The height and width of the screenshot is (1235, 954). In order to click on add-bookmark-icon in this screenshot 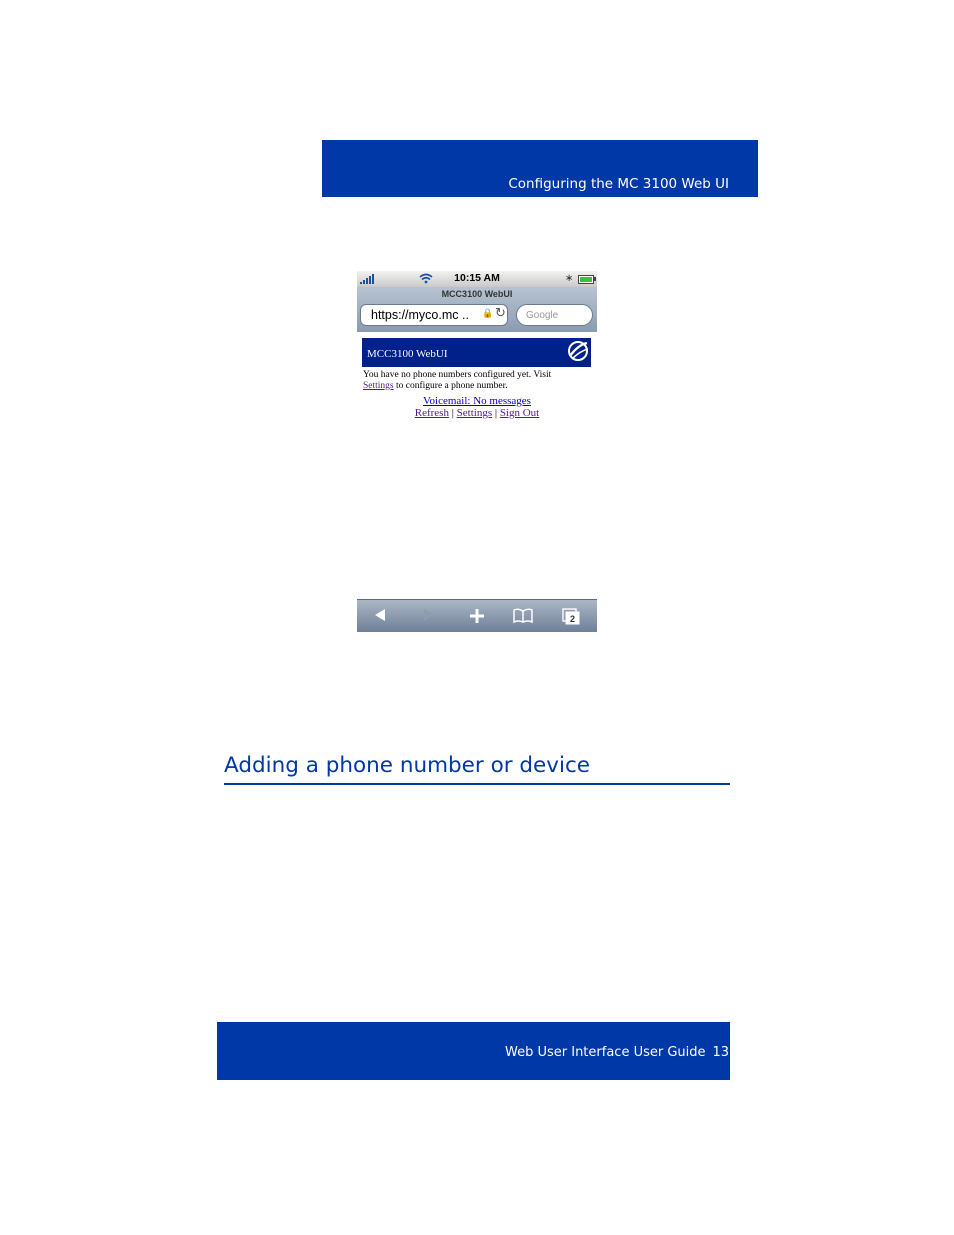, I will do `click(477, 616)`.